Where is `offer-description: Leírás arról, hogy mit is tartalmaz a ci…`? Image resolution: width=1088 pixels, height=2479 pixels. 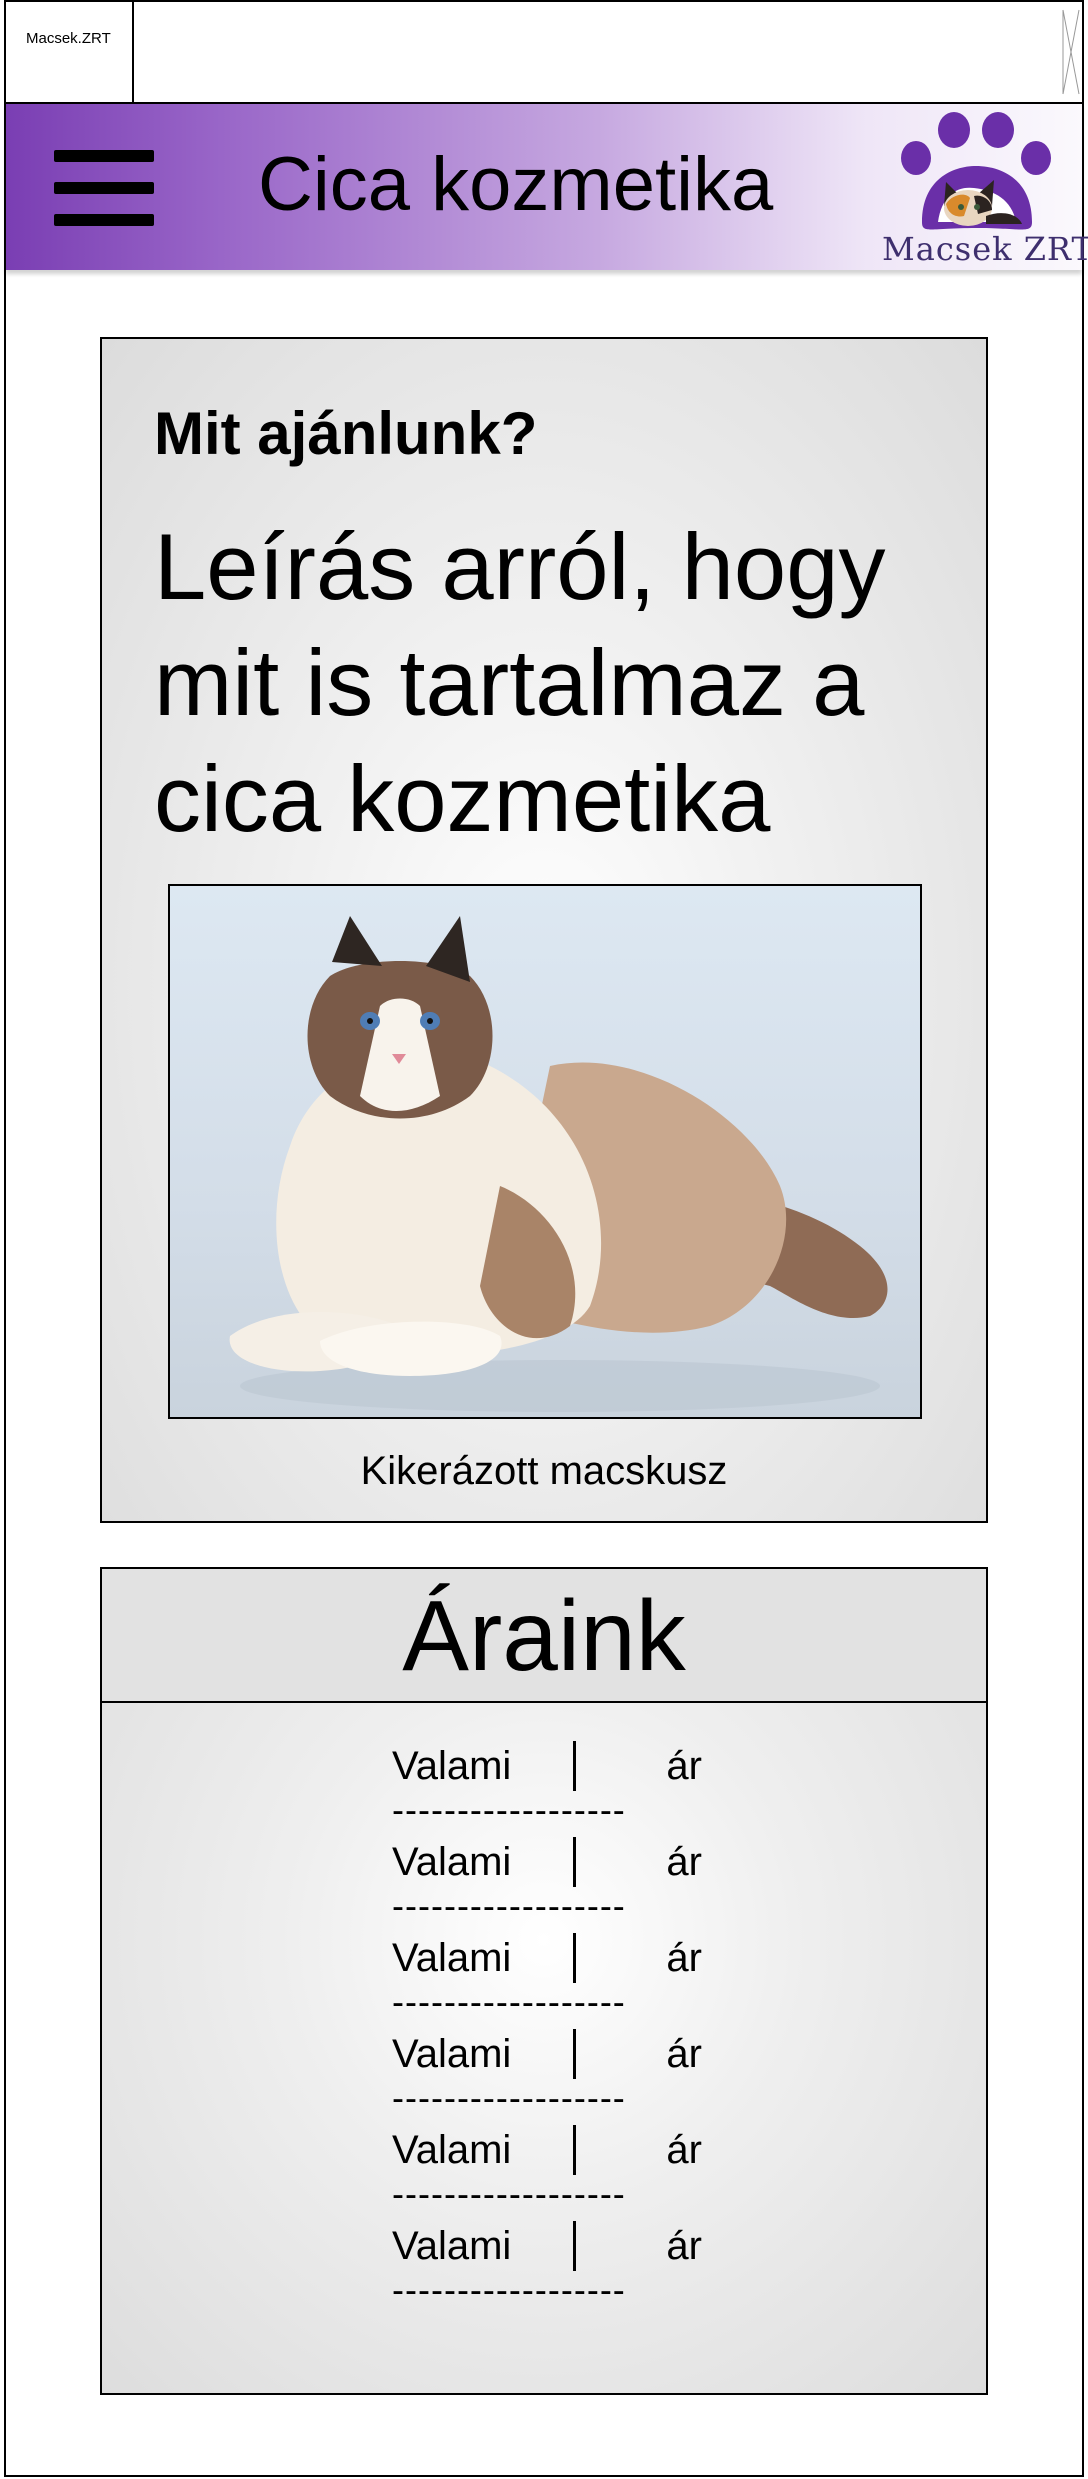 offer-description: Leírás arról, hogy mit is tartalmaz a ci… is located at coordinates (520, 682).